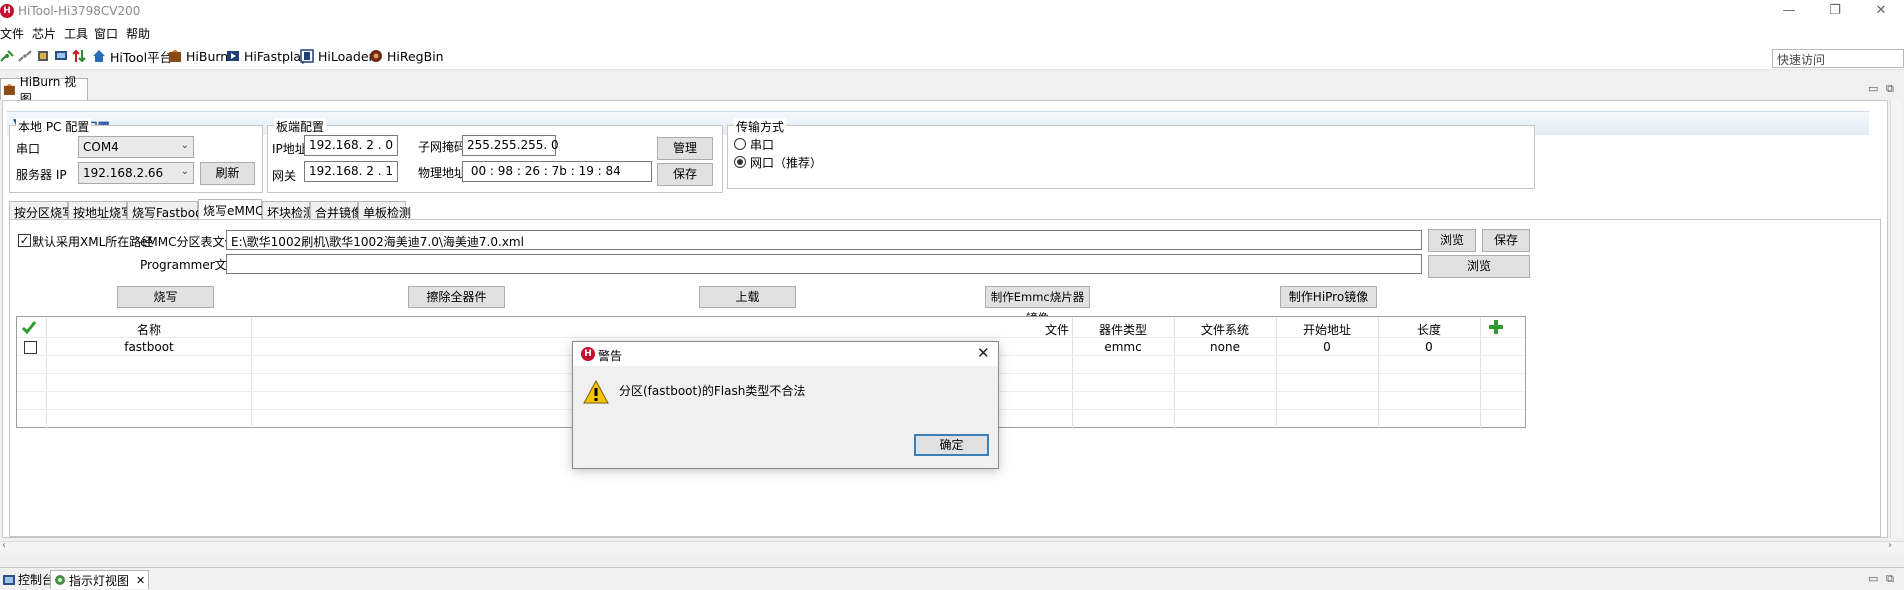  Describe the element at coordinates (227, 173) in the screenshot. I see `refresh-button: 刷新` at that location.